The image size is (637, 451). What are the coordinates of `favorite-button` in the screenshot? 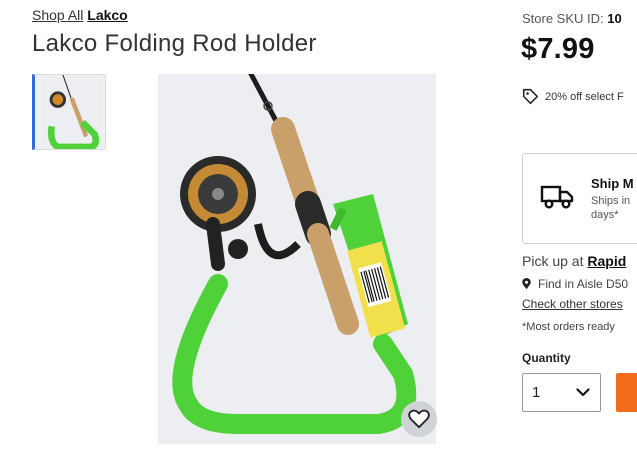 It's located at (419, 419).